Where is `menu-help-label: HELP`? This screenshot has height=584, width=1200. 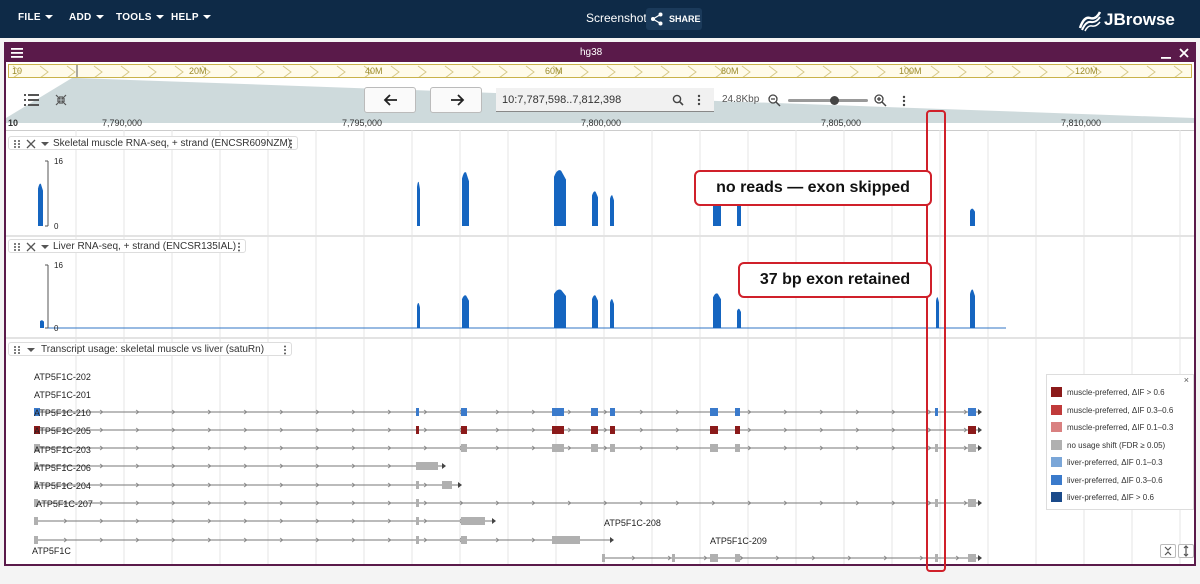
menu-help-label: HELP is located at coordinates (185, 17).